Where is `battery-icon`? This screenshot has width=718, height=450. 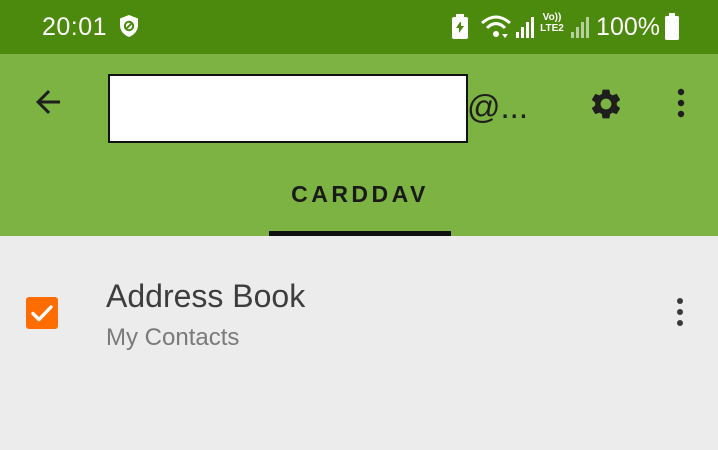 battery-icon is located at coordinates (672, 26).